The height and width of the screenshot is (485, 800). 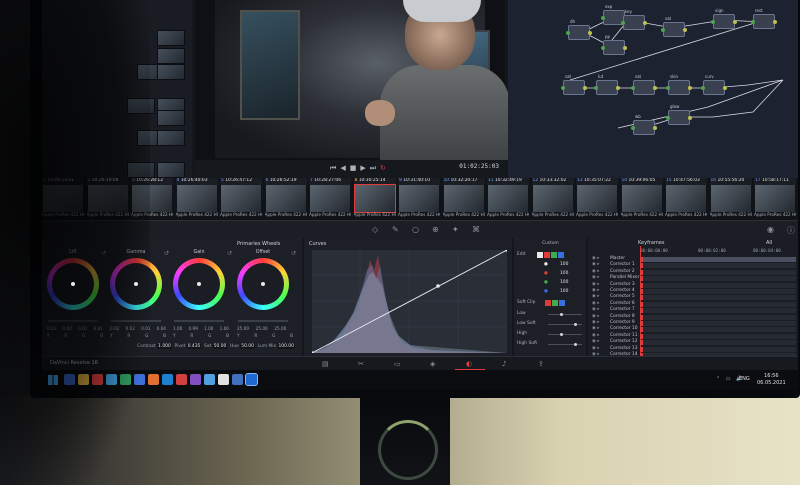 What do you see at coordinates (139, 379) in the screenshot?
I see `mail-icon` at bounding box center [139, 379].